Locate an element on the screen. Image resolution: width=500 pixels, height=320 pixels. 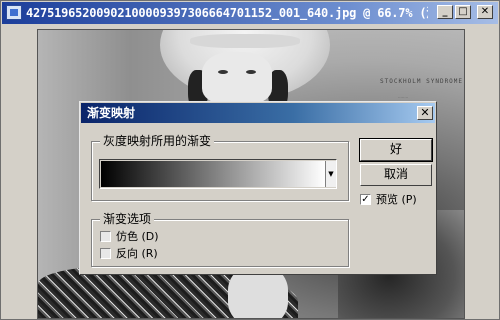
gradient-picker: ▼ is located at coordinates (218, 174).